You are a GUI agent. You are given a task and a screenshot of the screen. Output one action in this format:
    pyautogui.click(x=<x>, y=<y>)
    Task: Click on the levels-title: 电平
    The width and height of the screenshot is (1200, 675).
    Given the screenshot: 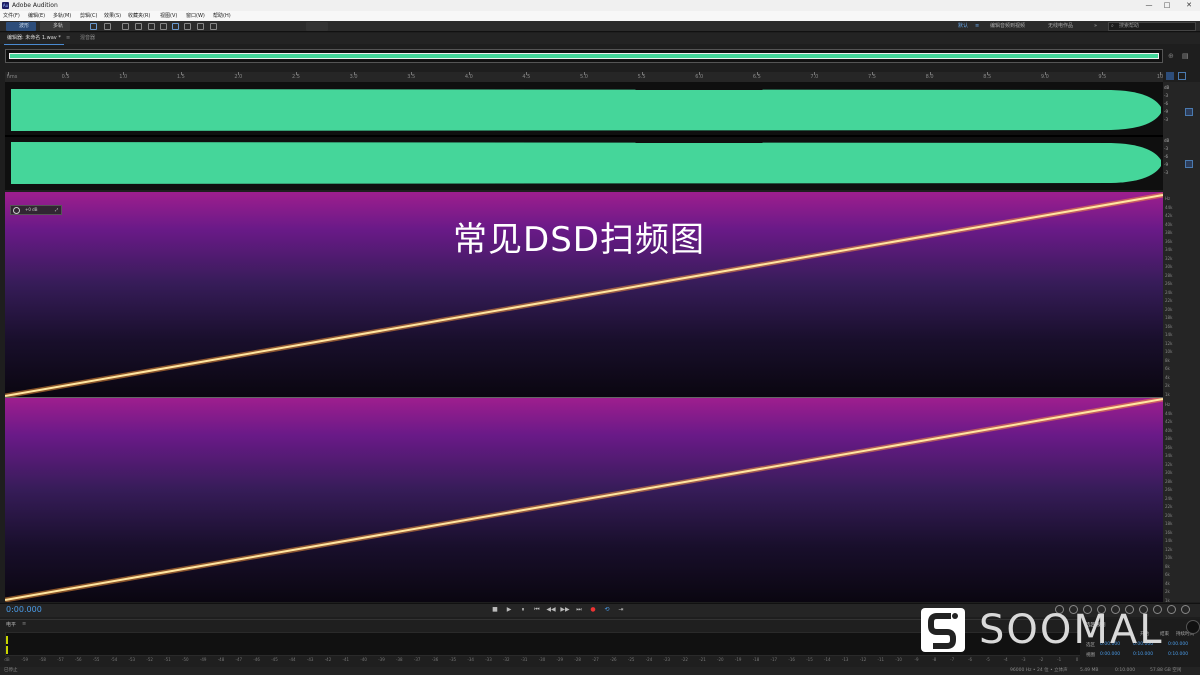 What is the action you would take?
    pyautogui.click(x=11, y=625)
    